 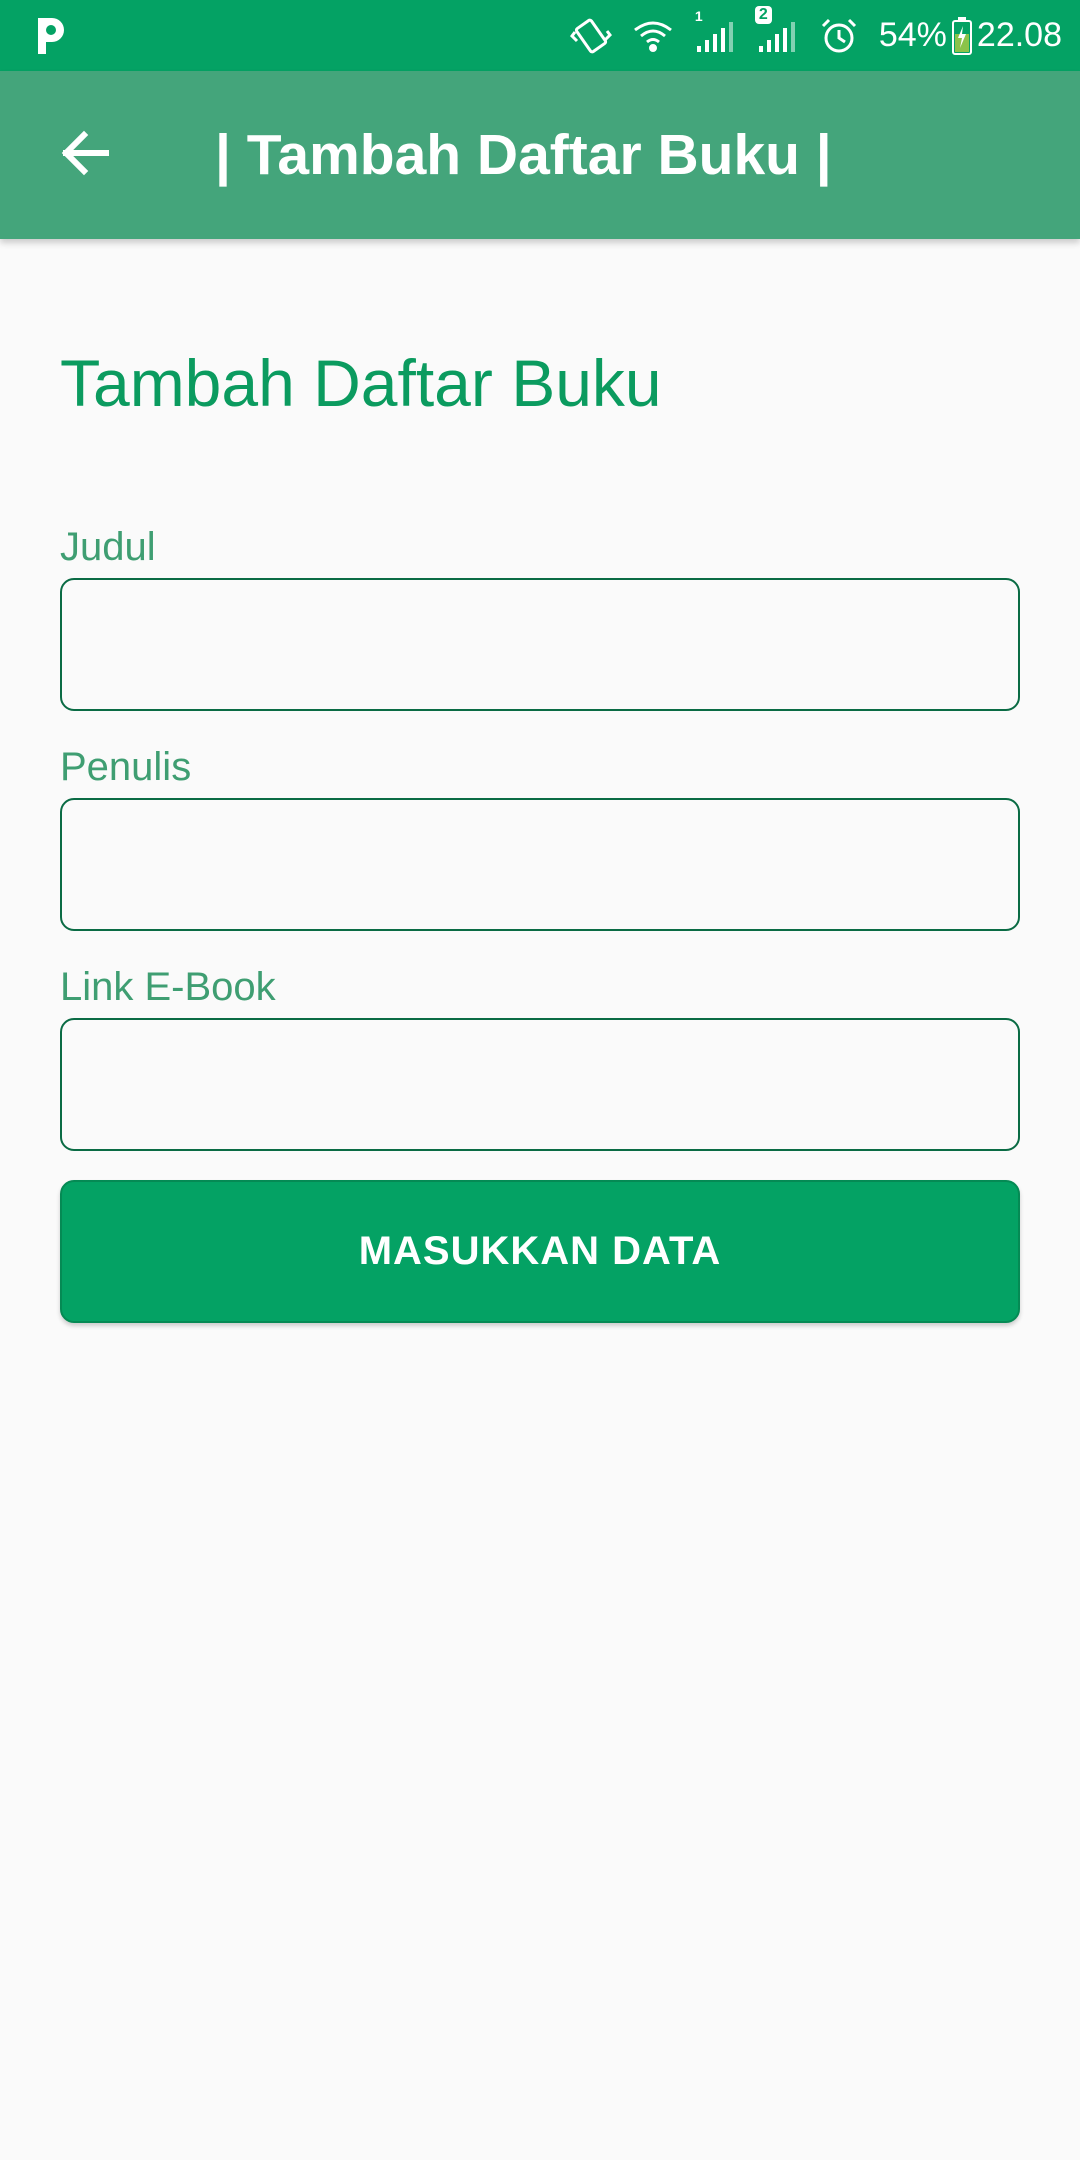 I want to click on penulis-label: Penulis, so click(x=126, y=767).